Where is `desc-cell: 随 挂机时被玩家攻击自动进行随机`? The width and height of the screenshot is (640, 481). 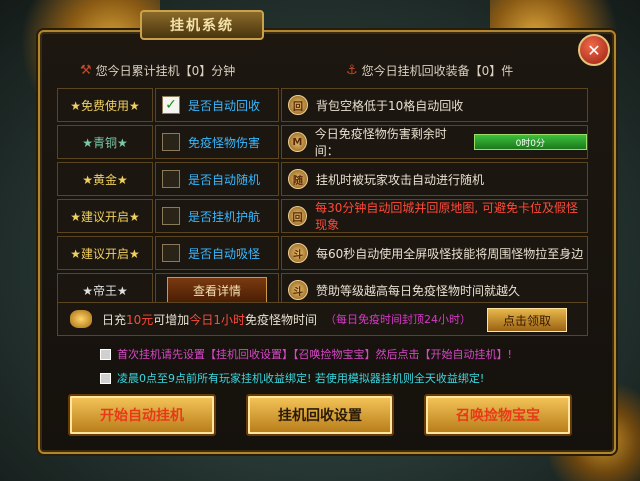
desc-cell: 随 挂机时被玩家攻击自动进行随机 is located at coordinates (434, 179).